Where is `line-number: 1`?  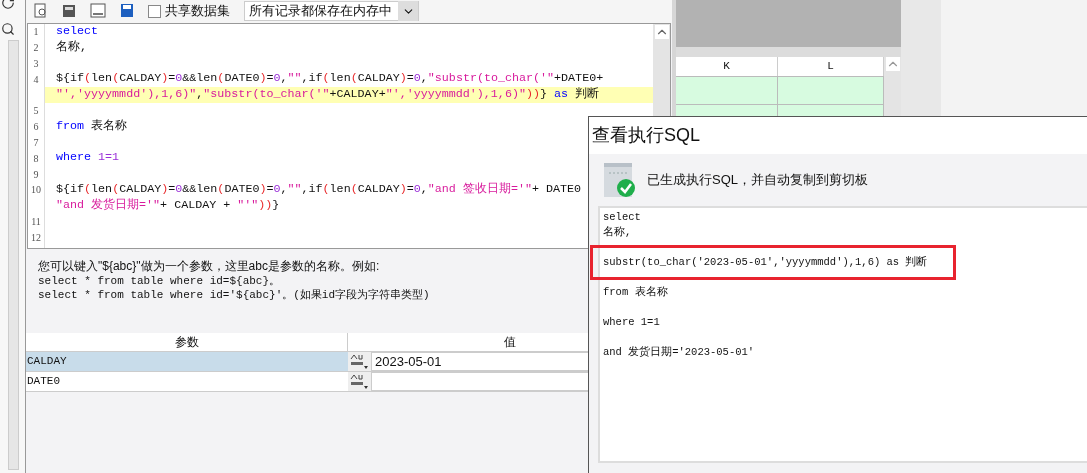 line-number: 1 is located at coordinates (36, 32).